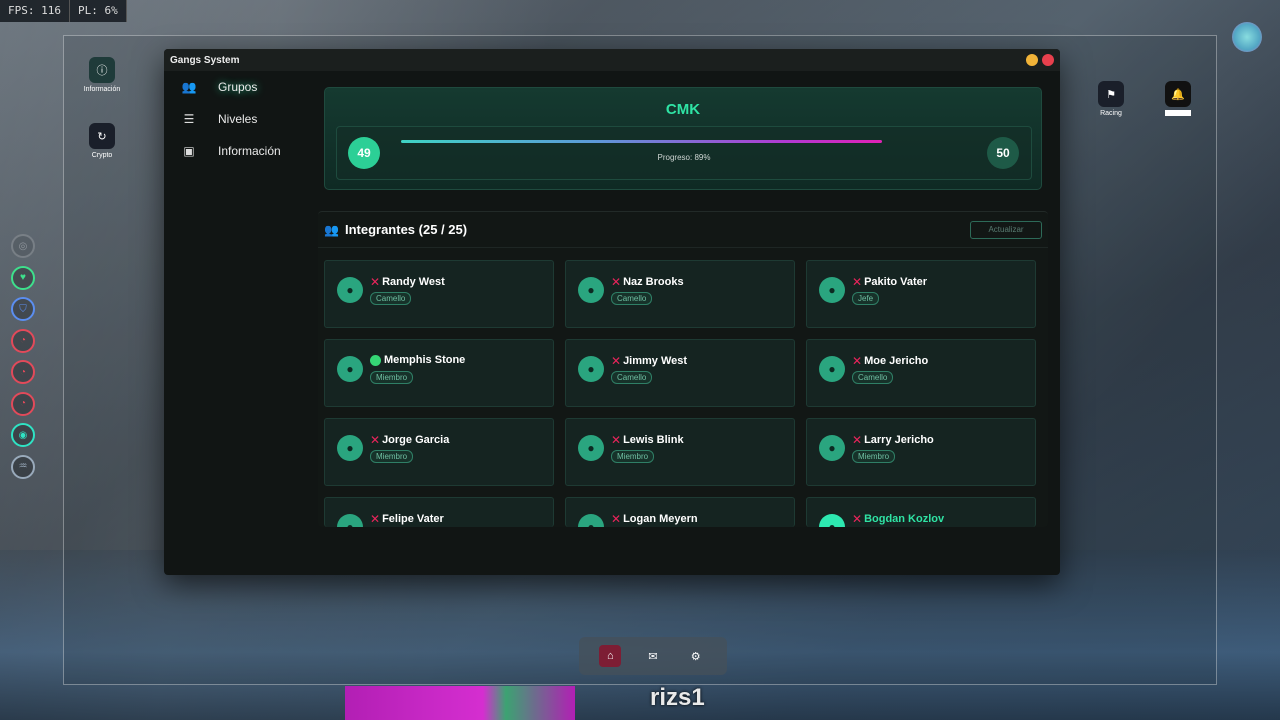 This screenshot has height=720, width=1280. I want to click on member-card: ● ✕ Bogdan Kozlov, so click(921, 512).